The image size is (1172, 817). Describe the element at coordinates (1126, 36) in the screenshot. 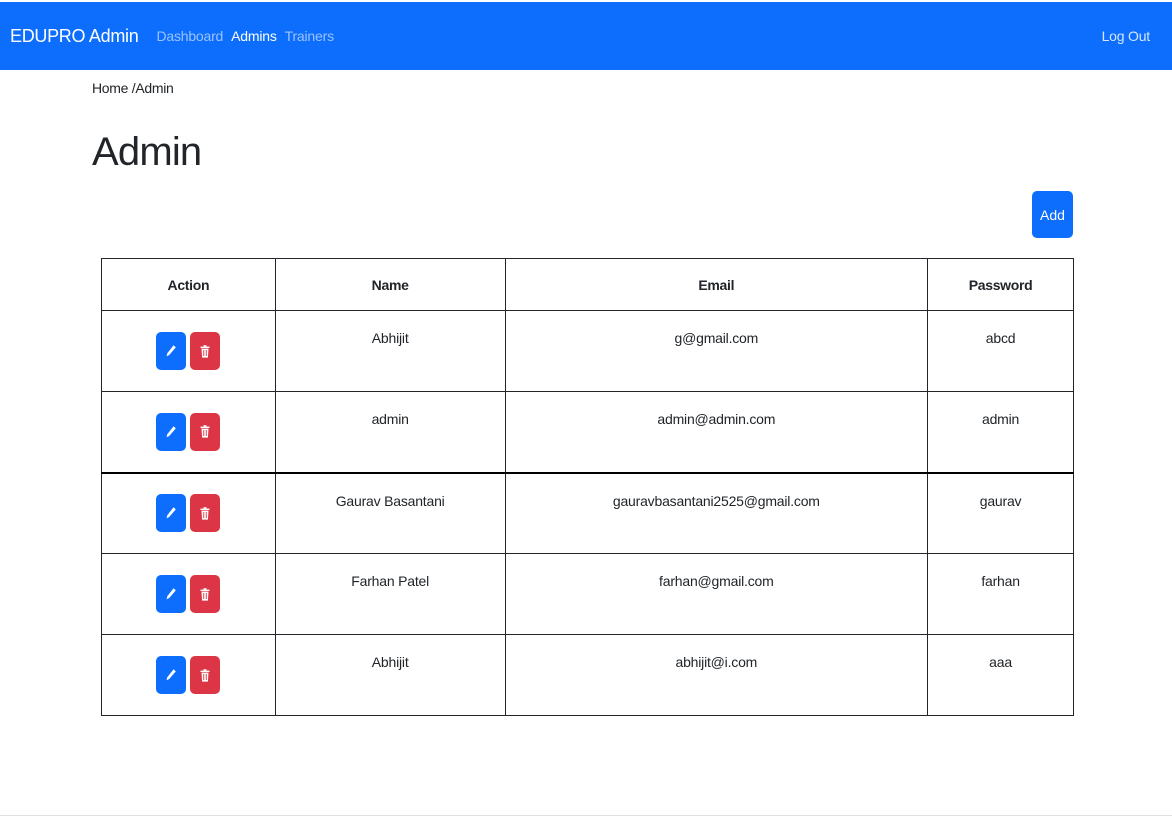

I see `logout-link: Log Out` at that location.